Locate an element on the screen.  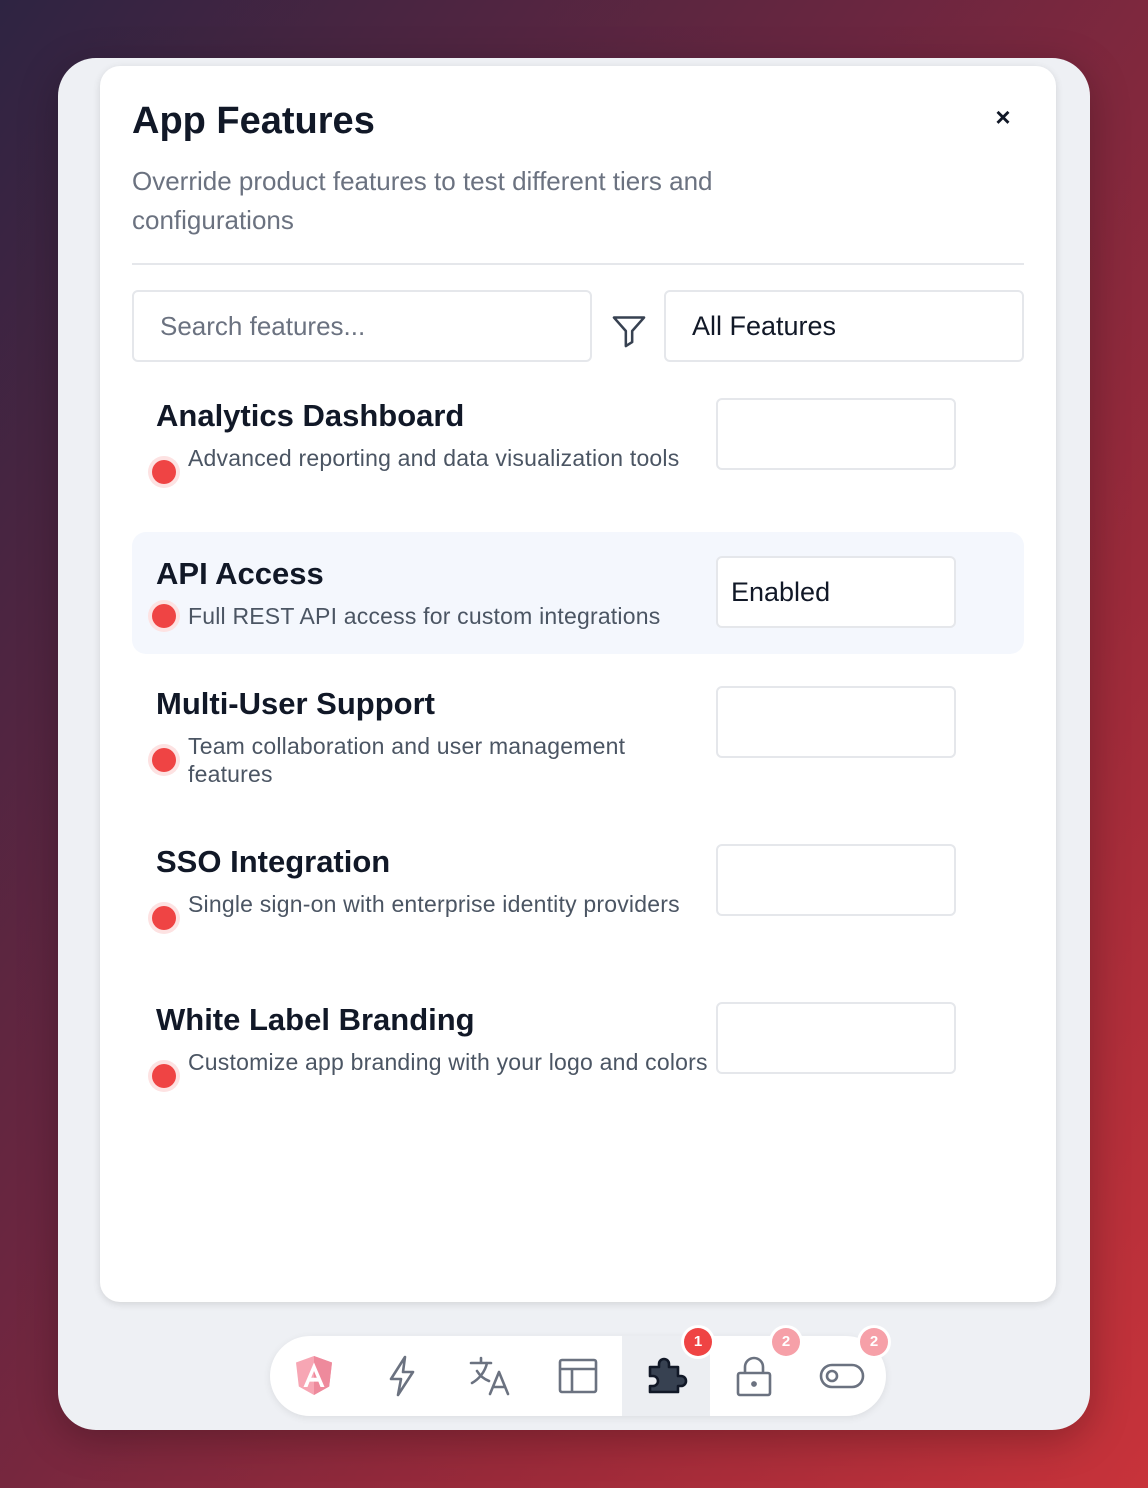
layout-icon is located at coordinates (578, 1376).